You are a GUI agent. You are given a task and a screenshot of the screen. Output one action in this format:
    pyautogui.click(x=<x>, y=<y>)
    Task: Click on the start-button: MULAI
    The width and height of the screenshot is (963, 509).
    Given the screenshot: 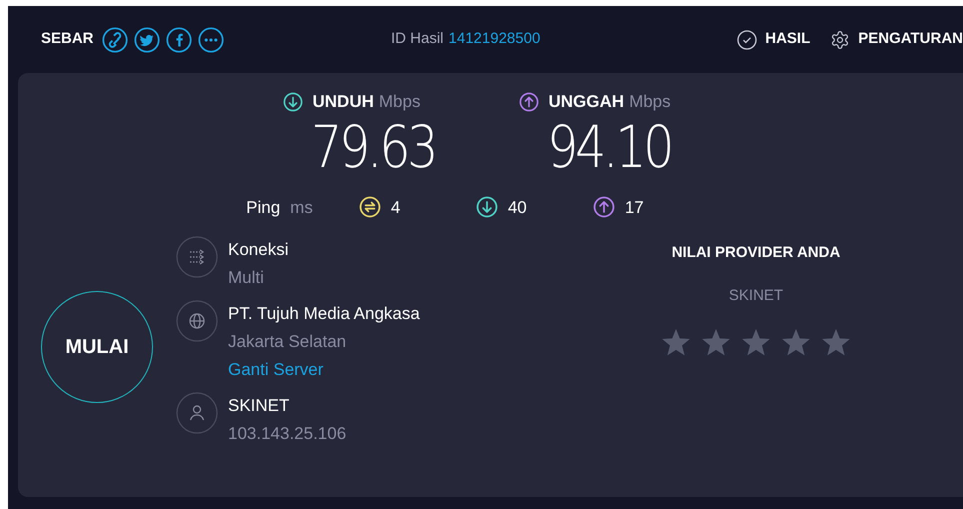 What is the action you would take?
    pyautogui.click(x=97, y=347)
    